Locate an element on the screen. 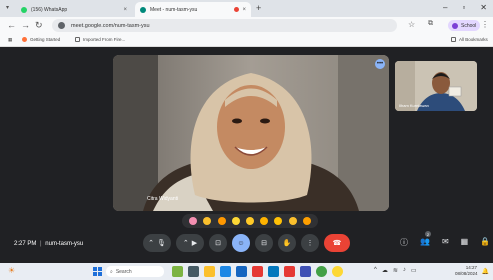 Image resolution: width=493 pixels, height=280 pixels. thumbs-down-icon is located at coordinates (306, 221).